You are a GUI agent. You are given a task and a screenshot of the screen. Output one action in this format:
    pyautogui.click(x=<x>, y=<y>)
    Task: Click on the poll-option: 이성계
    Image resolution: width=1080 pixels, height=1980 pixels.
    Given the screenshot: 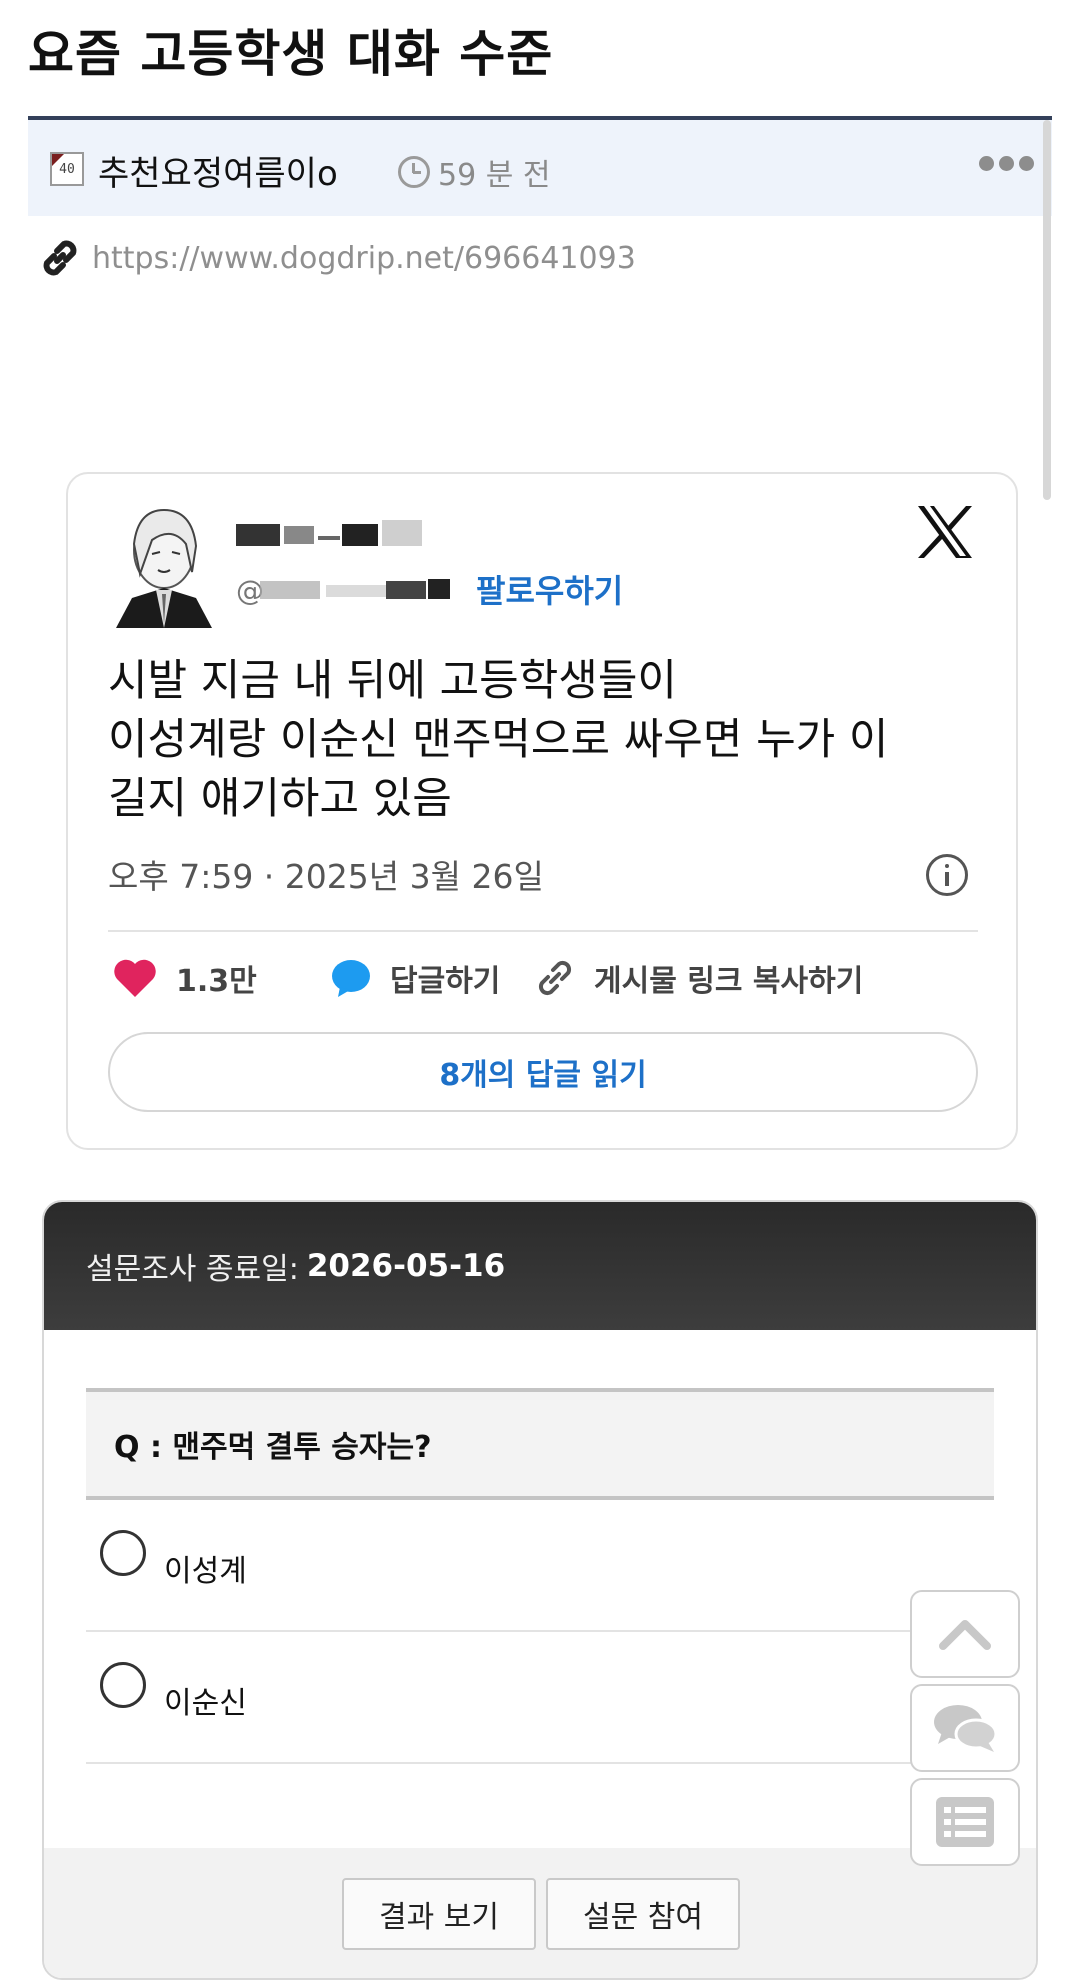 What is the action you would take?
    pyautogui.click(x=540, y=1566)
    